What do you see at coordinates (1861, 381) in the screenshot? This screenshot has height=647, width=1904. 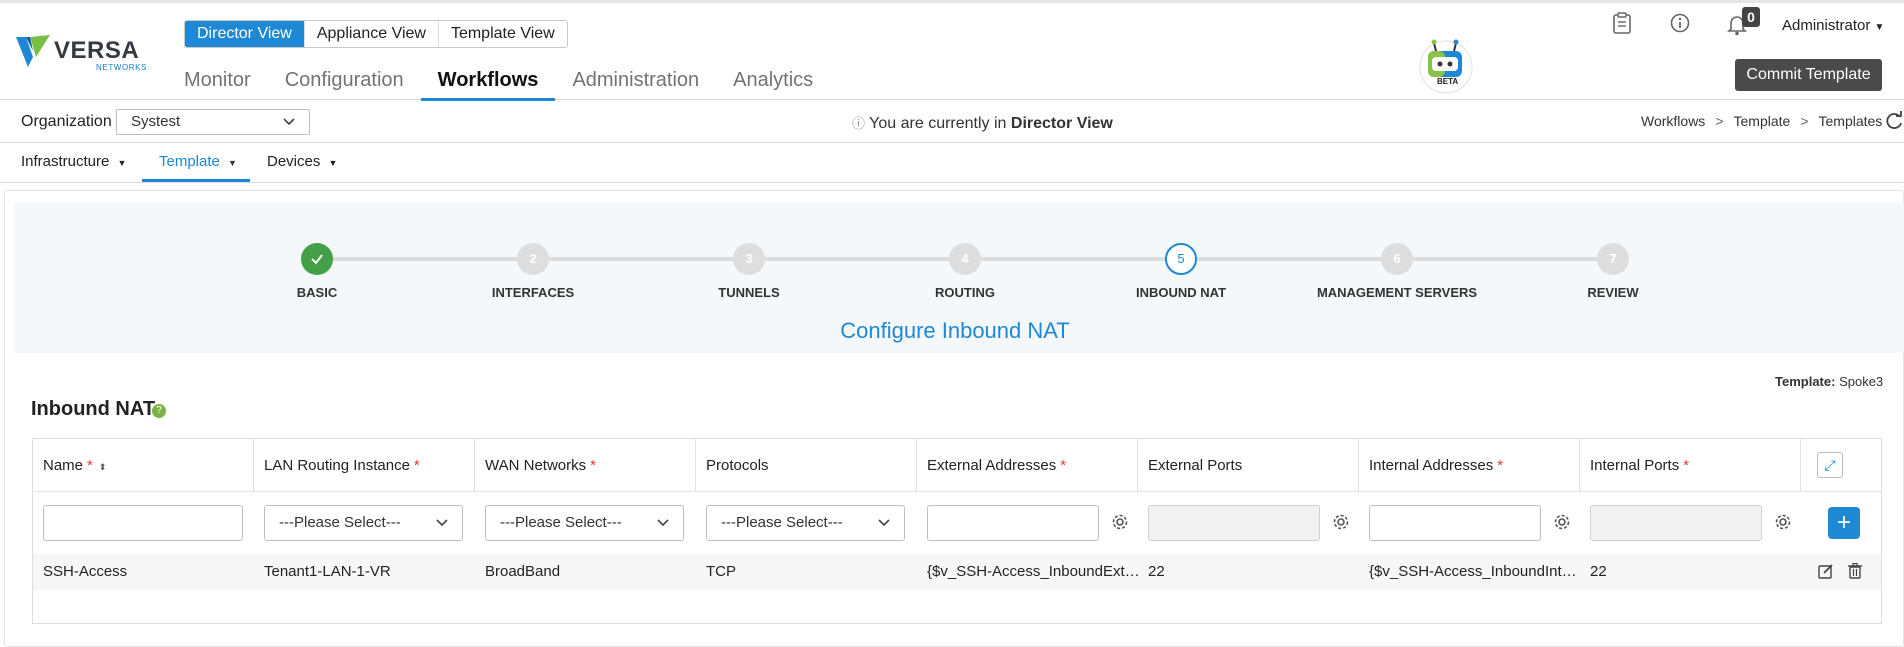 I see `template-note-value: Spoke3` at bounding box center [1861, 381].